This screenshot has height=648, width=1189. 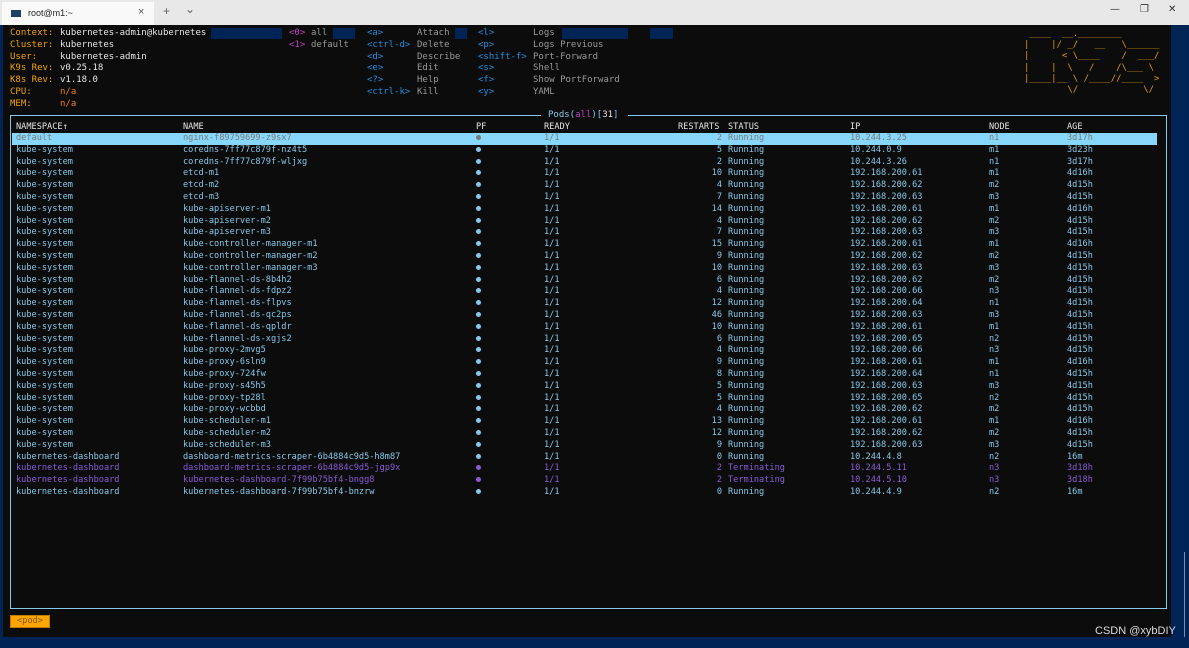 What do you see at coordinates (30, 621) in the screenshot?
I see `breadcrumb-pod: <pod>` at bounding box center [30, 621].